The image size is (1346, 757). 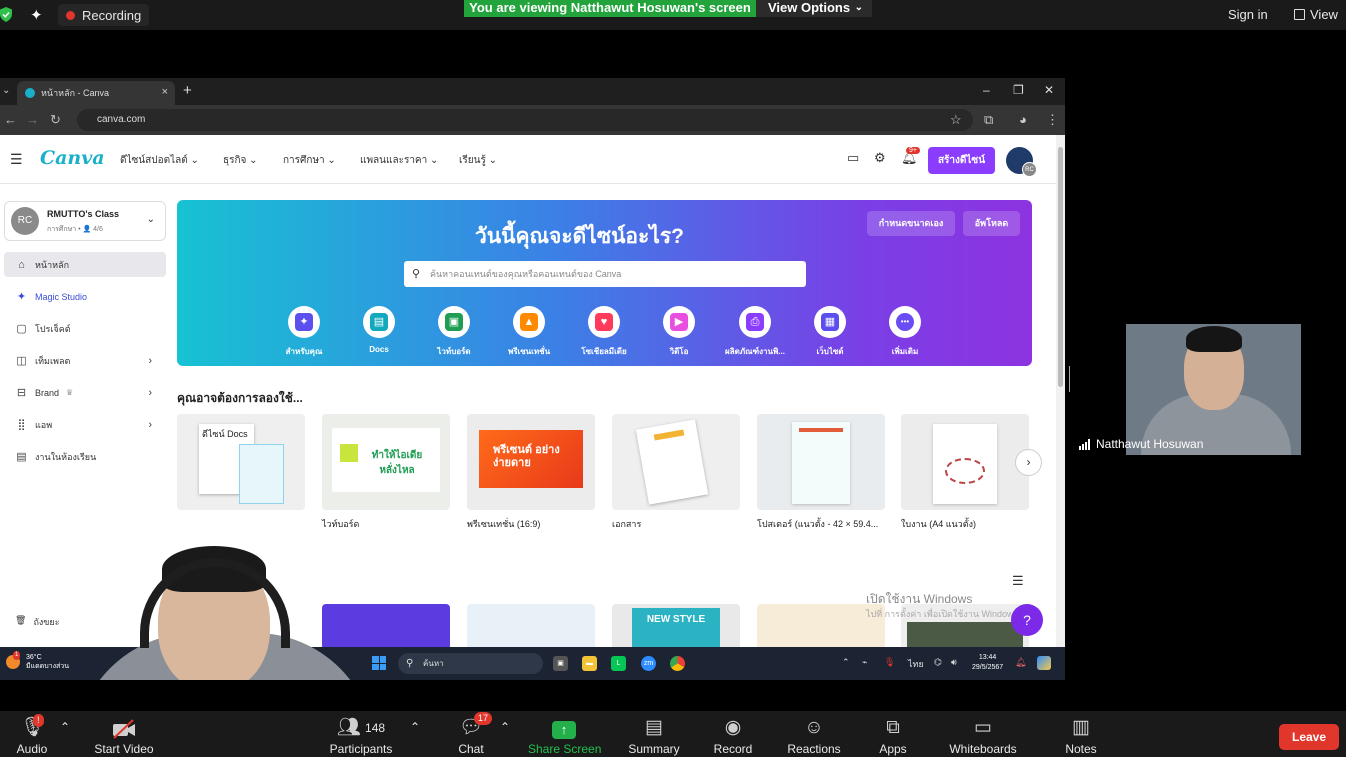 I want to click on minimize-icon: –, so click(x=986, y=90).